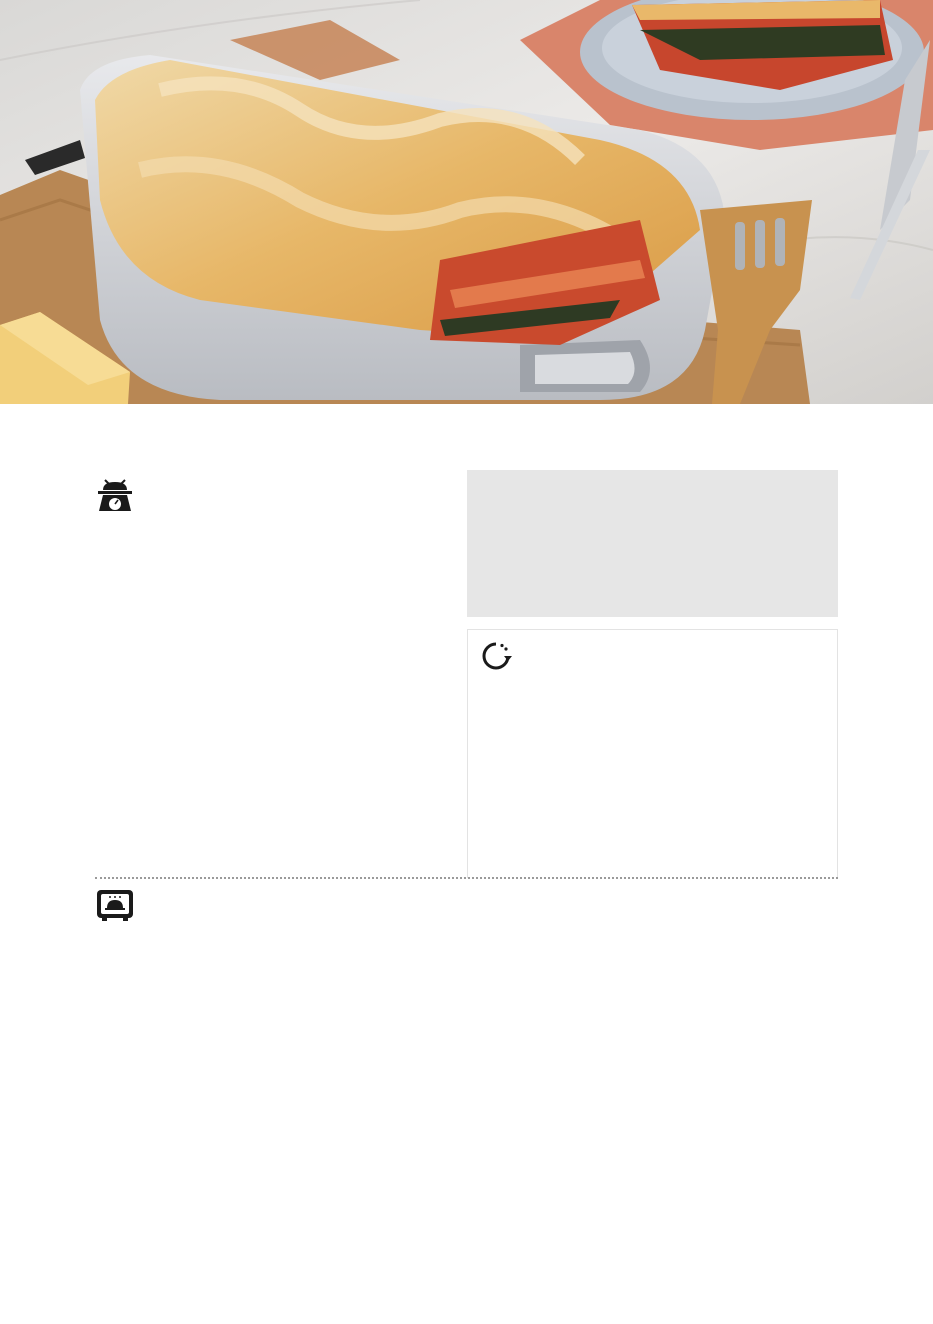 Image resolution: width=933 pixels, height=1324 pixels. What do you see at coordinates (466, 878) in the screenshot?
I see `section-divider` at bounding box center [466, 878].